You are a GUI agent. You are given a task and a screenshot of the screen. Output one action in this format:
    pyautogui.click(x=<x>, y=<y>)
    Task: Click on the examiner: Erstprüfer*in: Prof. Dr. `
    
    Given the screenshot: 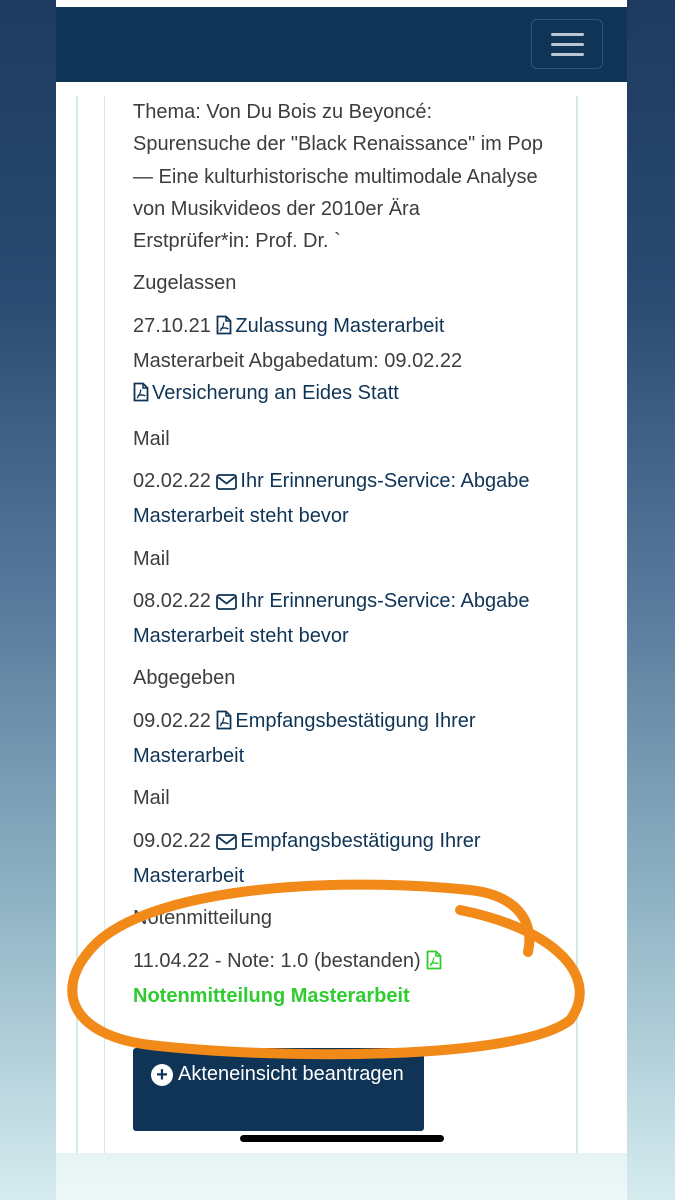 What is the action you would take?
    pyautogui.click(x=237, y=241)
    